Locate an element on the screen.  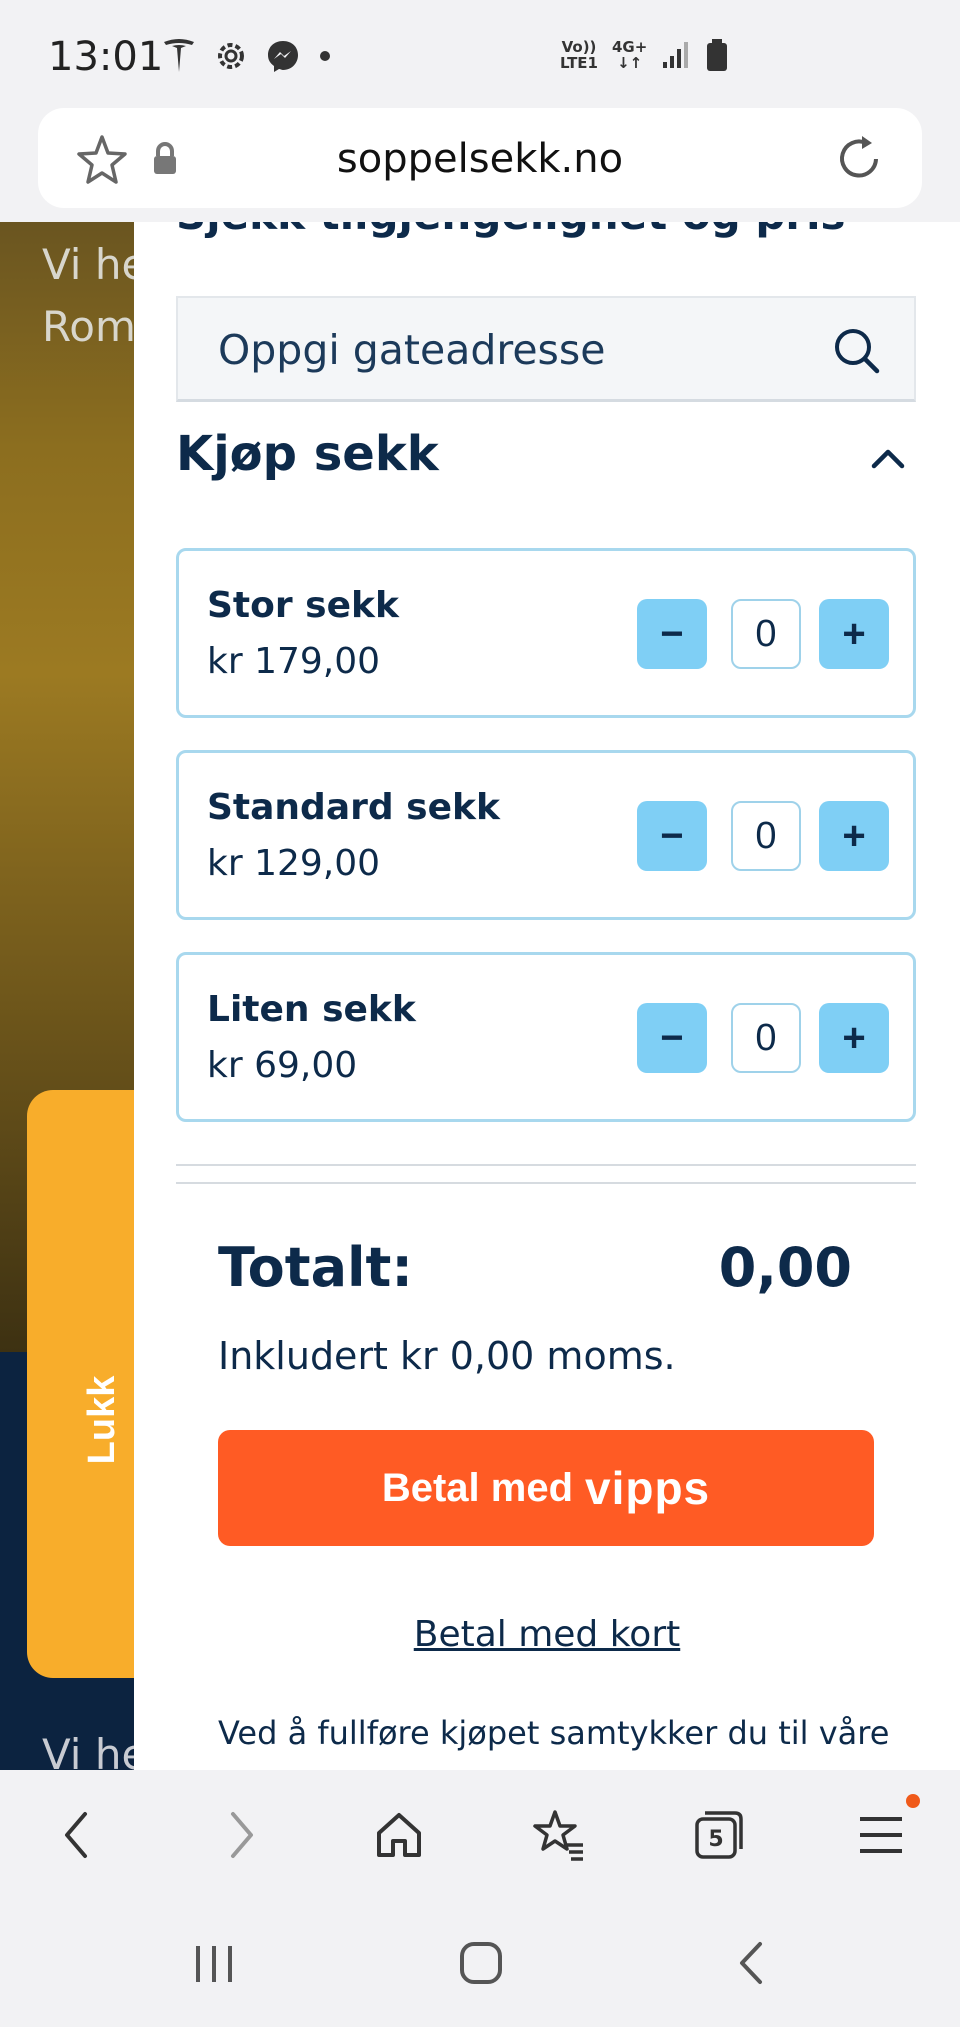
status-system-icons: Vo)) LTE1 4G+ ↓↑ is located at coordinates (644, 55).